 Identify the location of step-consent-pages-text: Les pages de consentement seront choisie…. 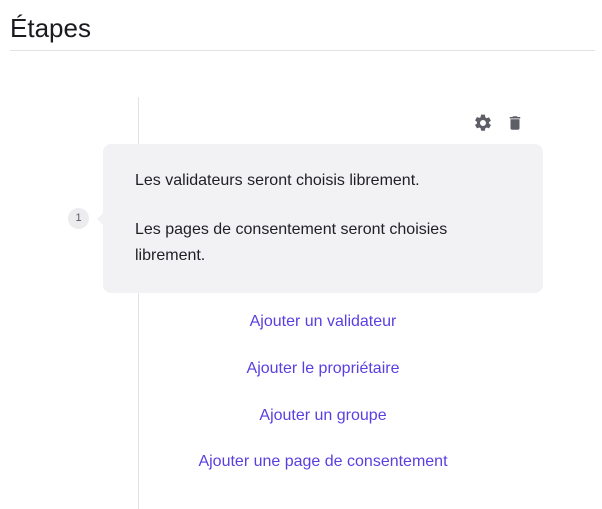
(291, 242).